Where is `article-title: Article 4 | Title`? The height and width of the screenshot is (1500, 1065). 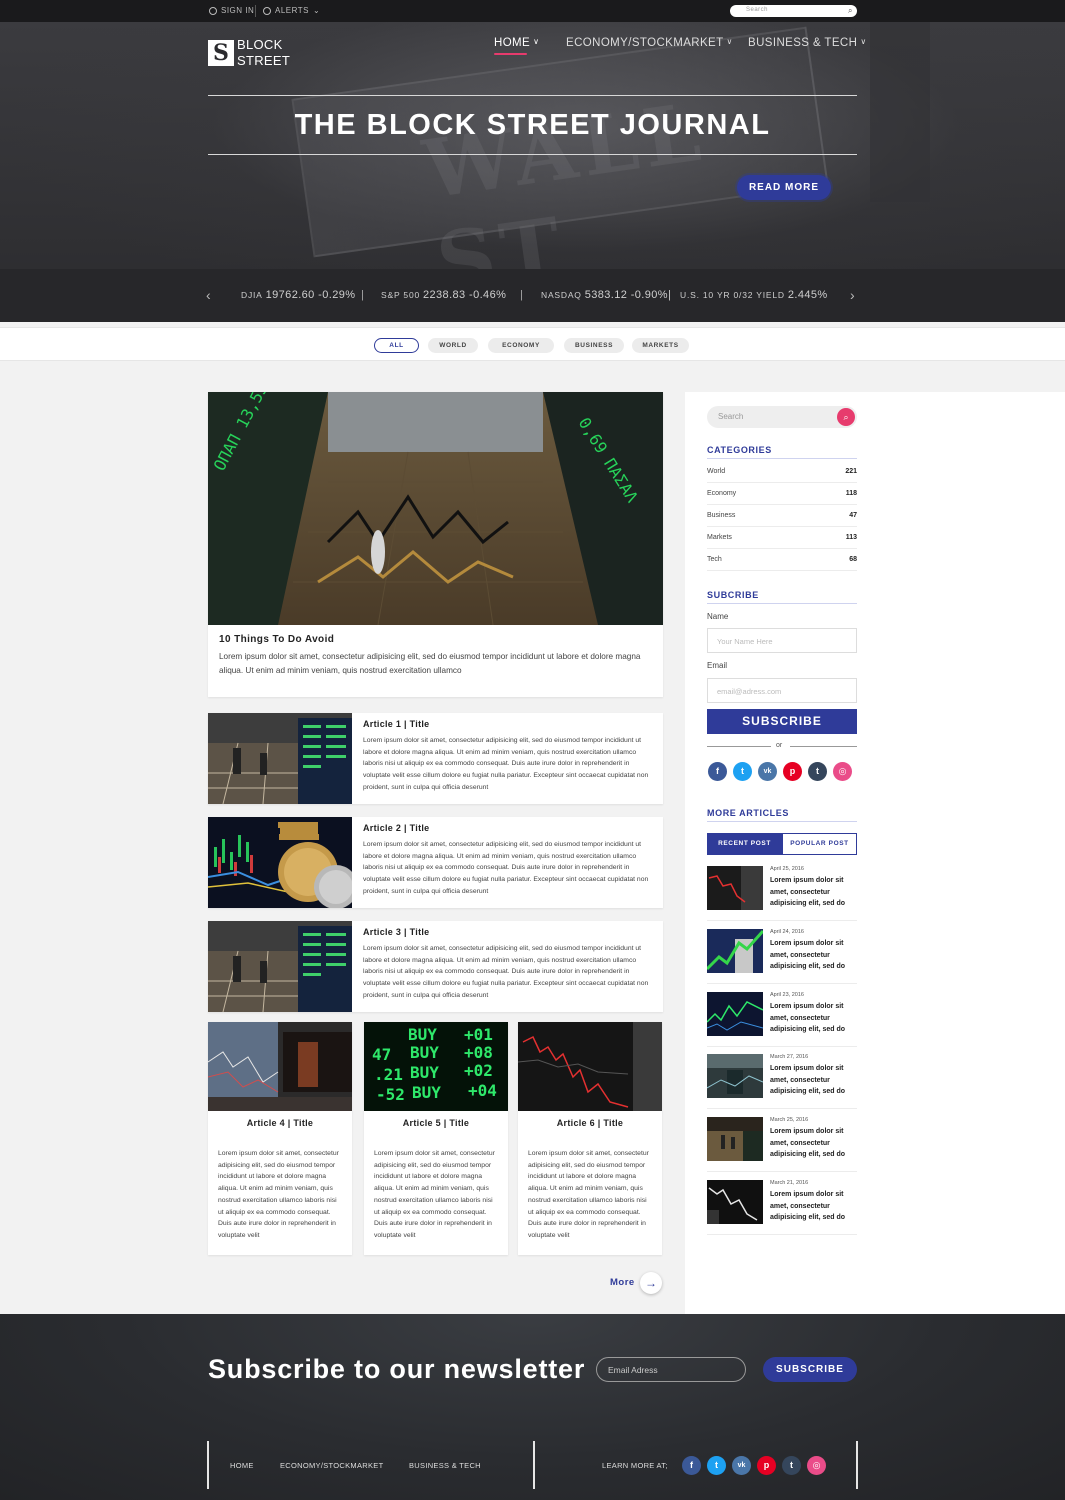
article-title: Article 4 | Title is located at coordinates (280, 1123).